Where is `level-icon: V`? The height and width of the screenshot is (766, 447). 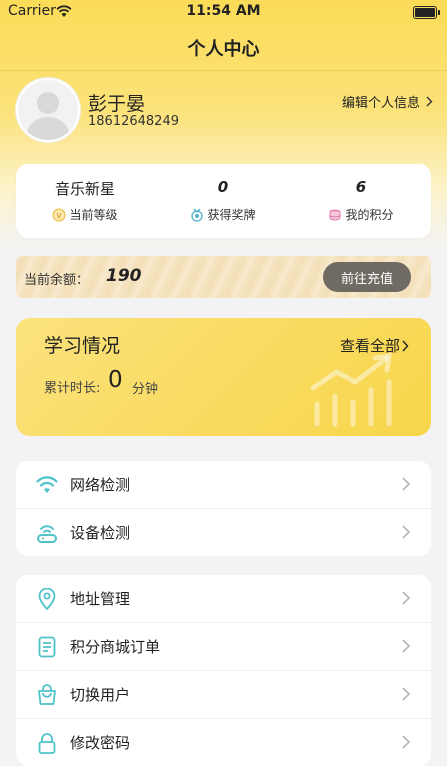
level-icon: V is located at coordinates (59, 214).